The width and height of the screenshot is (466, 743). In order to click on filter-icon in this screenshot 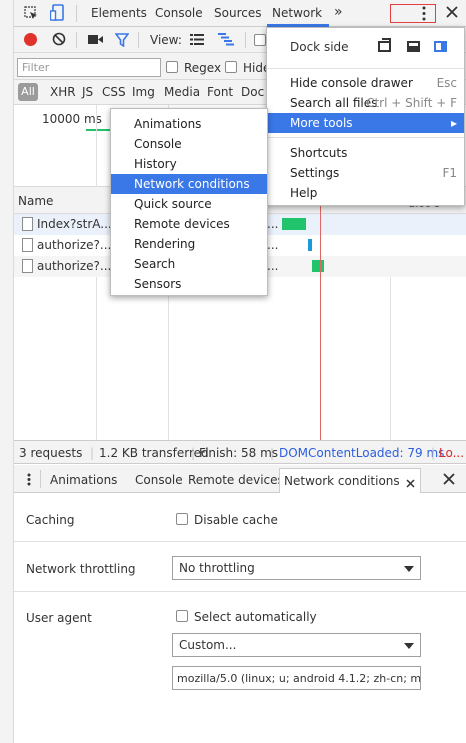, I will do `click(122, 40)`.